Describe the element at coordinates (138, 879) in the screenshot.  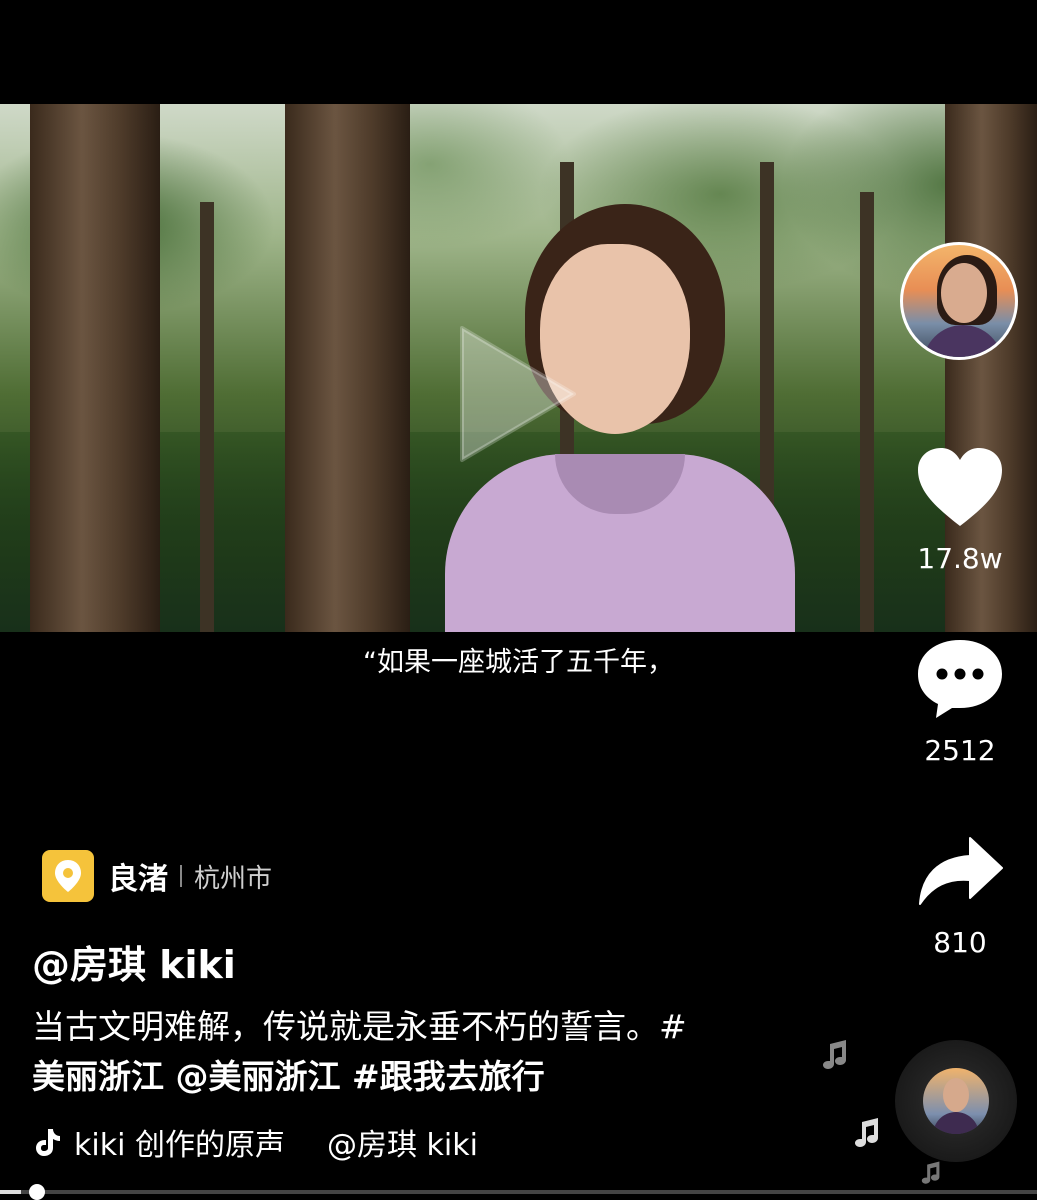
I see `poi-name: 良渚` at that location.